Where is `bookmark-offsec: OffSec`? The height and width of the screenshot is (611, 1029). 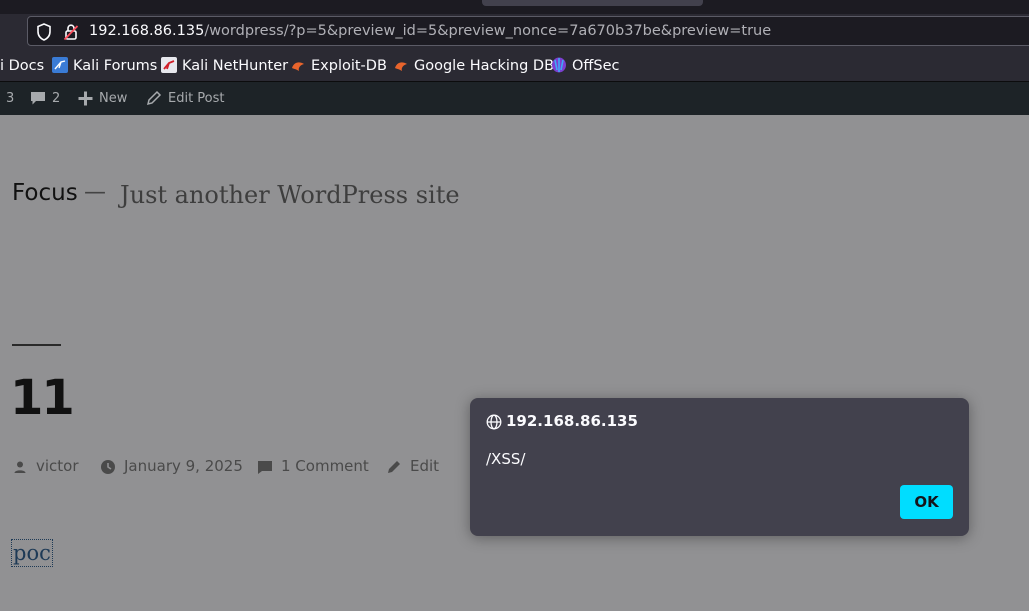
bookmark-offsec: OffSec is located at coordinates (585, 66).